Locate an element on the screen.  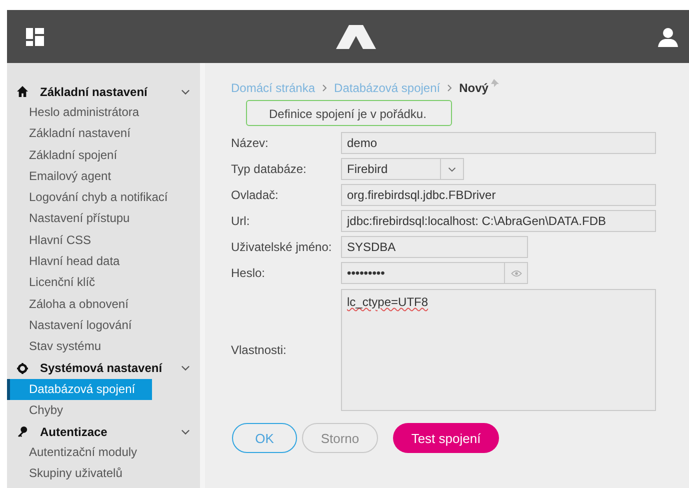
sidebar-item: Základní nastavení is located at coordinates (103, 134).